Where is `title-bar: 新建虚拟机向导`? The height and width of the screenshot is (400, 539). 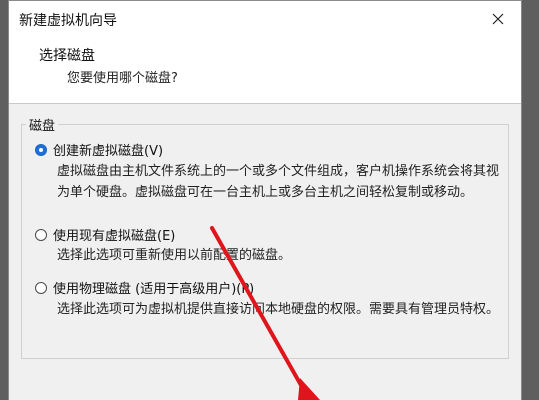 title-bar: 新建虚拟机向导 is located at coordinates (265, 19).